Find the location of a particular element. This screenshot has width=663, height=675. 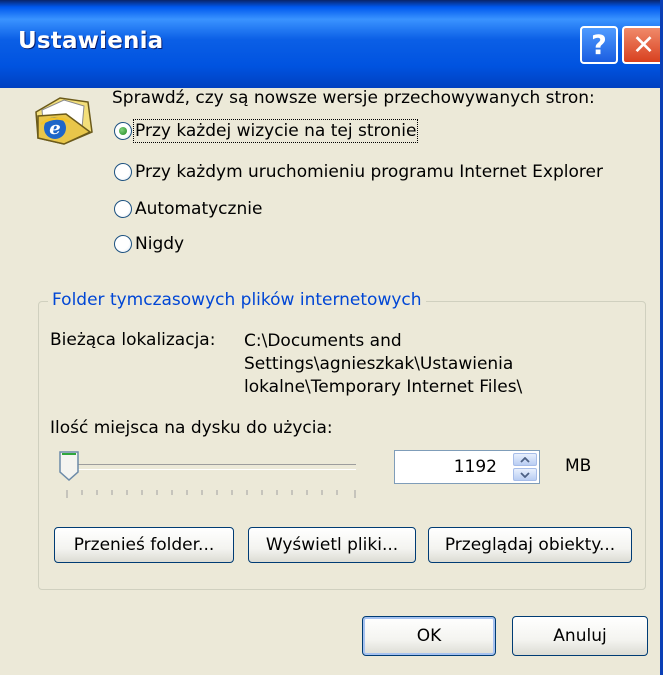

disk-space-label: Ilość miejsca na dysku do użycia: is located at coordinates (191, 428).